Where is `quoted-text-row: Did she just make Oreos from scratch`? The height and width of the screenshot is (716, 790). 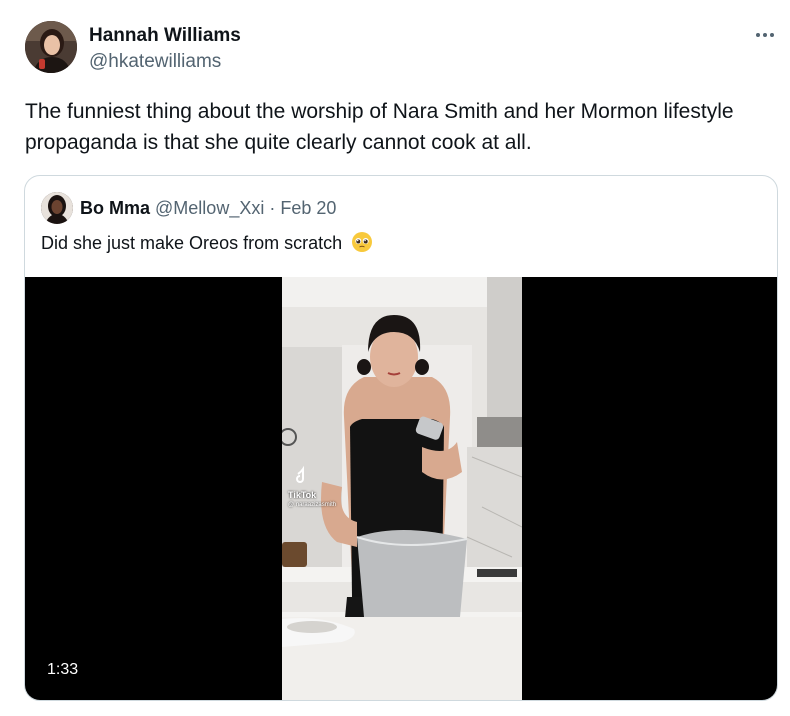
quoted-text-row: Did she just make Oreos from scratch is located at coordinates (207, 243).